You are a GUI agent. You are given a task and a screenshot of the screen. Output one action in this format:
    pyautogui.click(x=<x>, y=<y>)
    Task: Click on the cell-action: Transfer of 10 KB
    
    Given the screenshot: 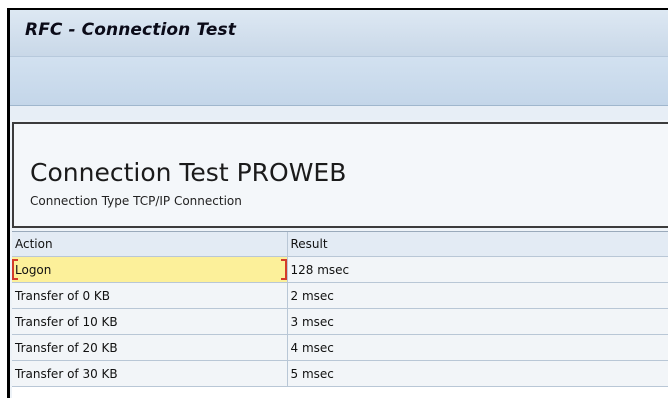 What is the action you would take?
    pyautogui.click(x=150, y=321)
    